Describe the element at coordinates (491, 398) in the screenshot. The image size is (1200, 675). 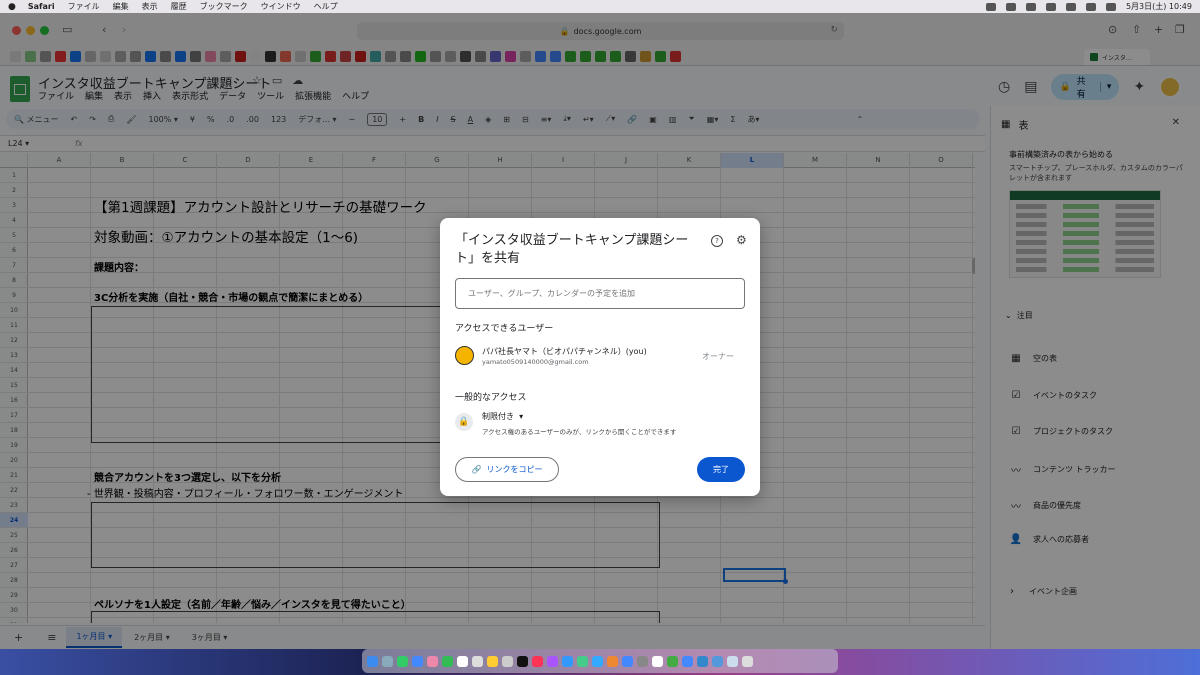
I see `general-access-header: 一般的なアクセス` at that location.